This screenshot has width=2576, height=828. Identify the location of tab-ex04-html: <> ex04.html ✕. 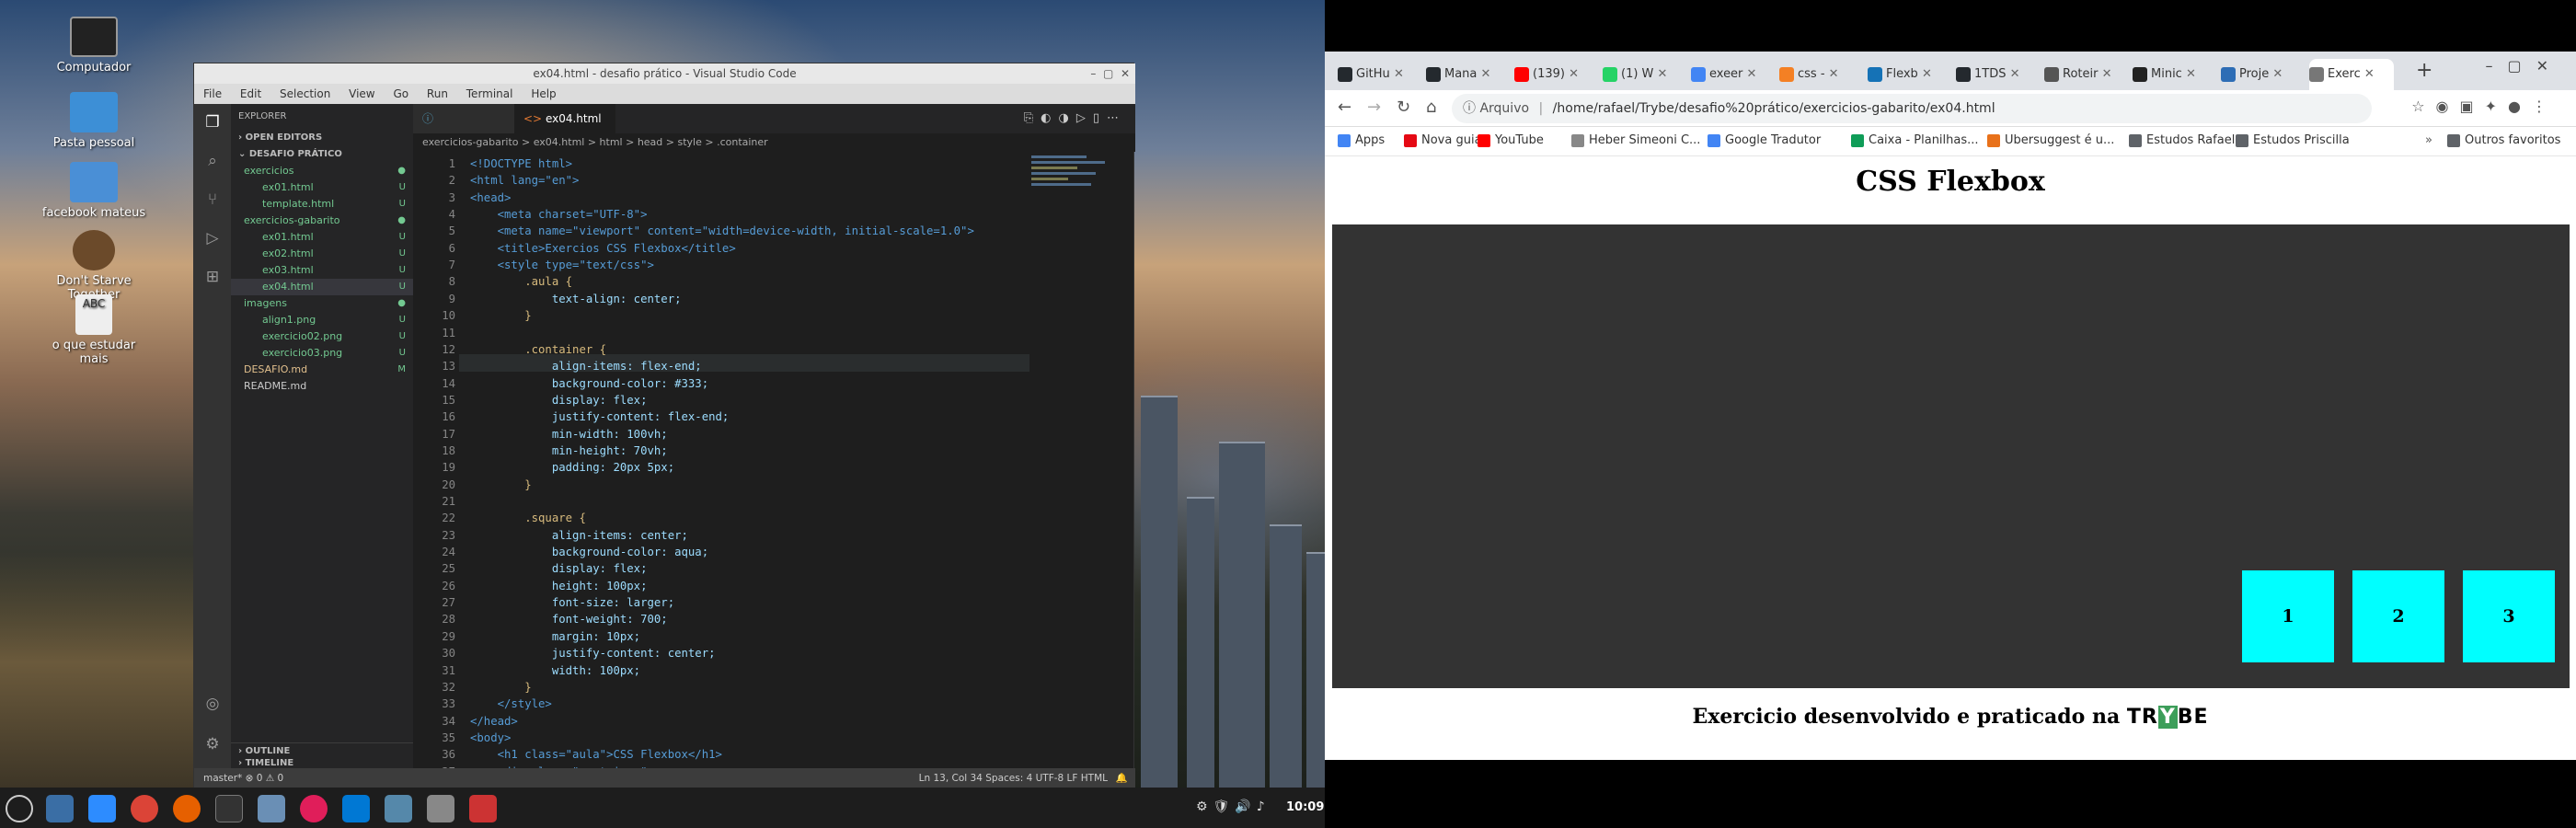
(564, 129).